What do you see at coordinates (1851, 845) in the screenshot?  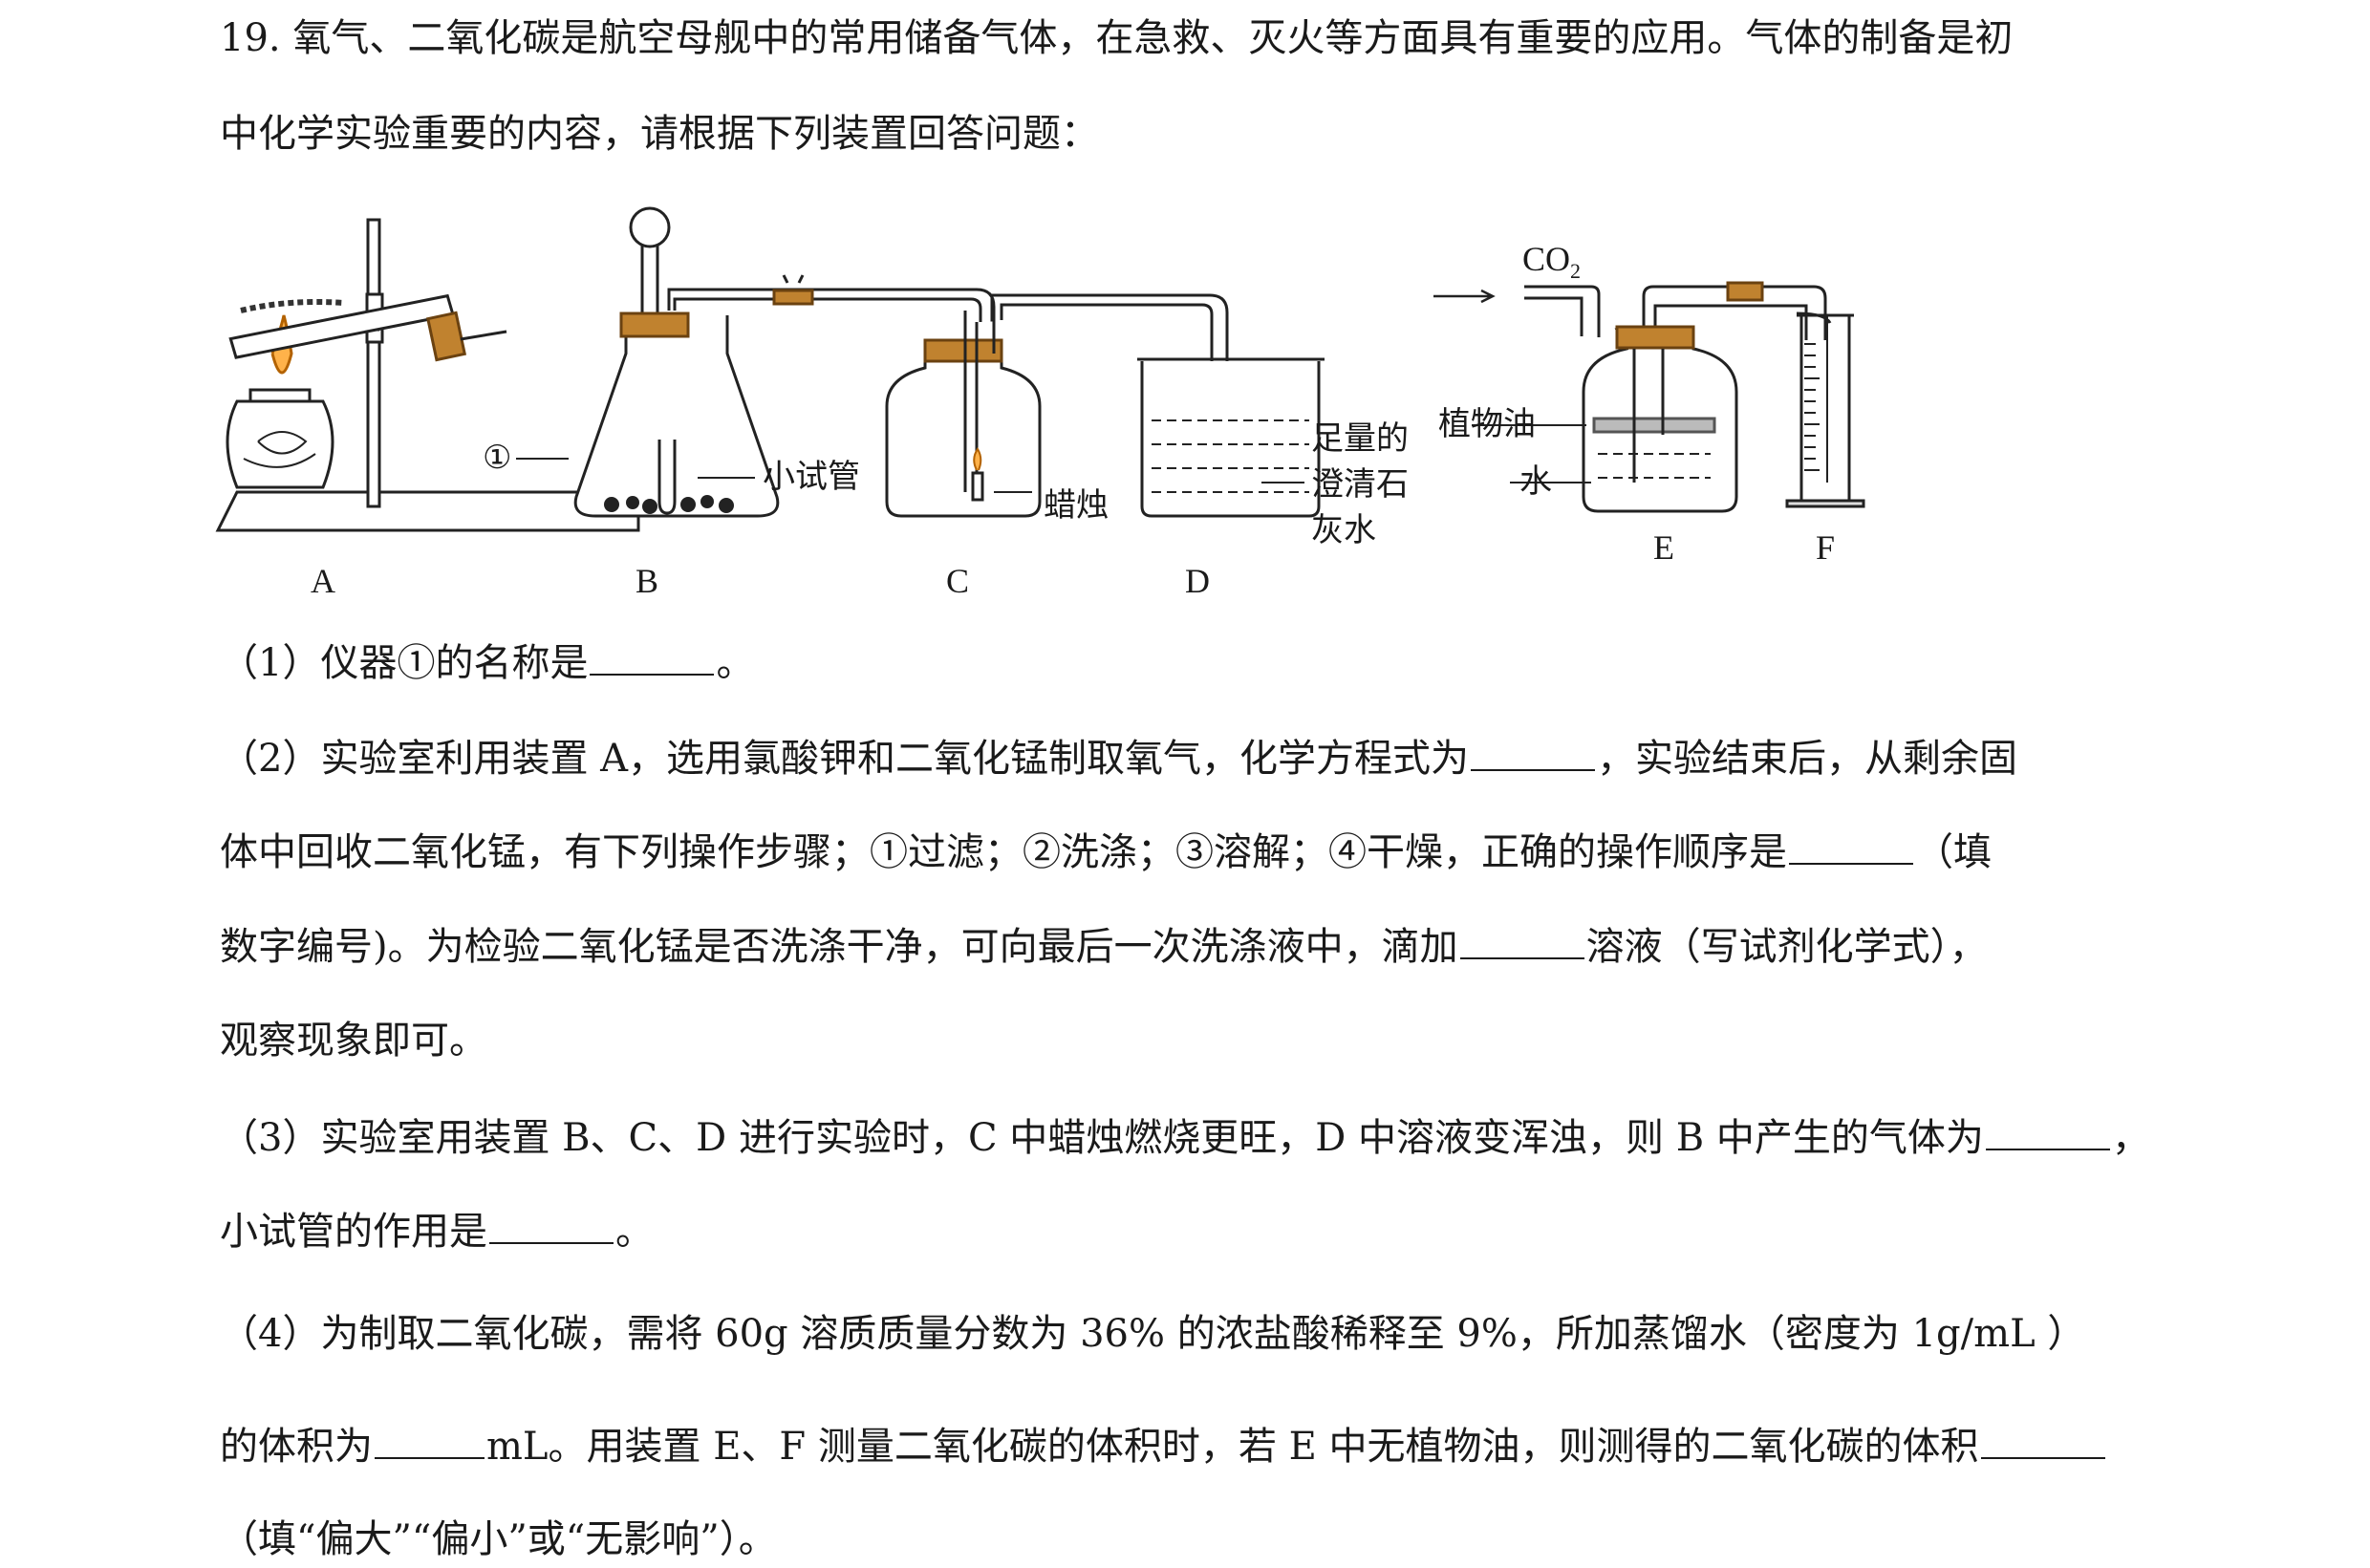 I see `answer-blank-2b` at bounding box center [1851, 845].